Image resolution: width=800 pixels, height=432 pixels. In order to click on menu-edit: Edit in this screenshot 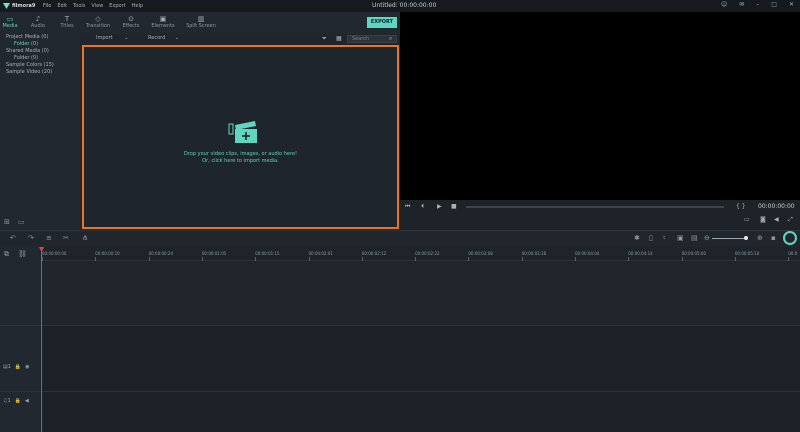, I will do `click(62, 6)`.